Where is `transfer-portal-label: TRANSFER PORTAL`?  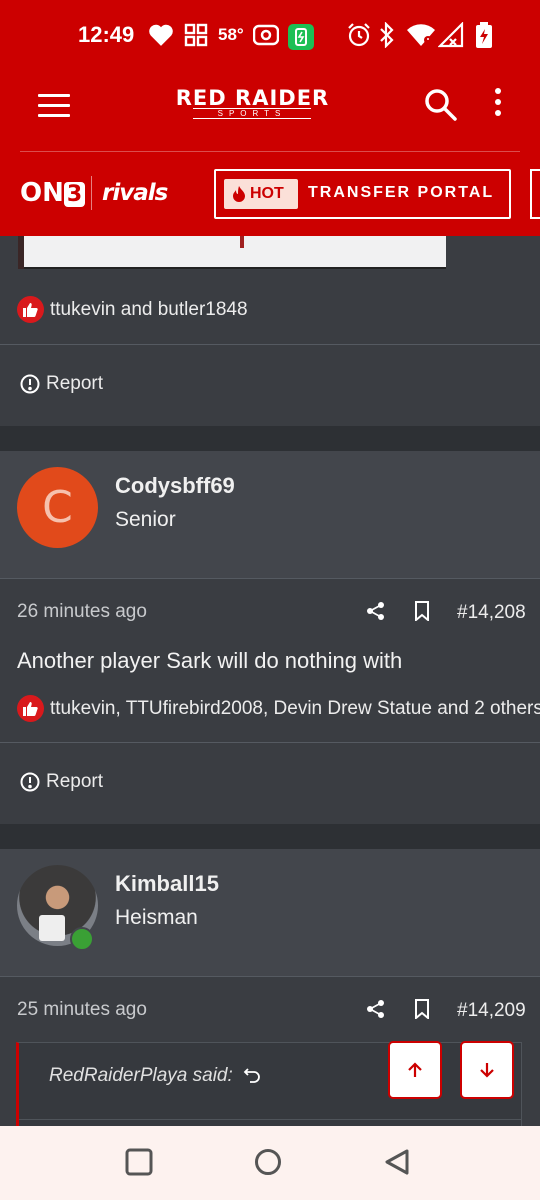
transfer-portal-label: TRANSFER PORTAL is located at coordinates (401, 192).